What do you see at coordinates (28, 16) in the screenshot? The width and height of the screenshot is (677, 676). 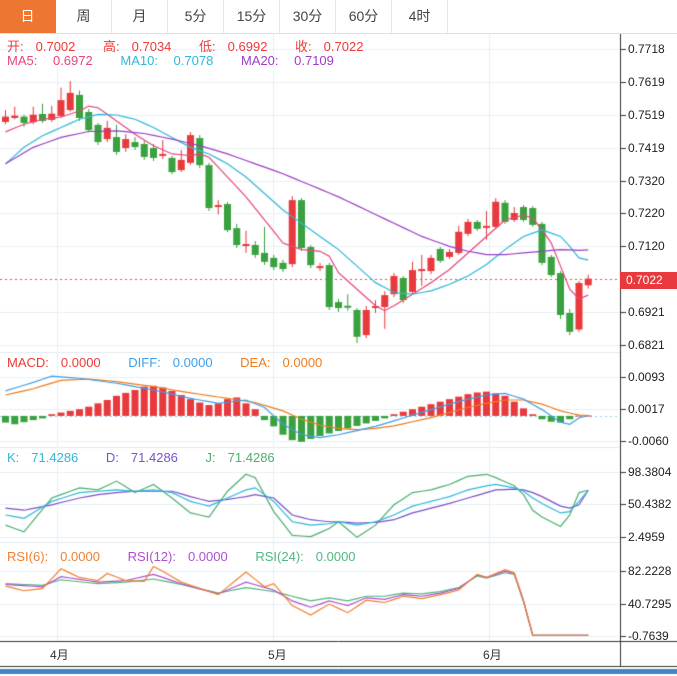 I see `tab-day: 日` at bounding box center [28, 16].